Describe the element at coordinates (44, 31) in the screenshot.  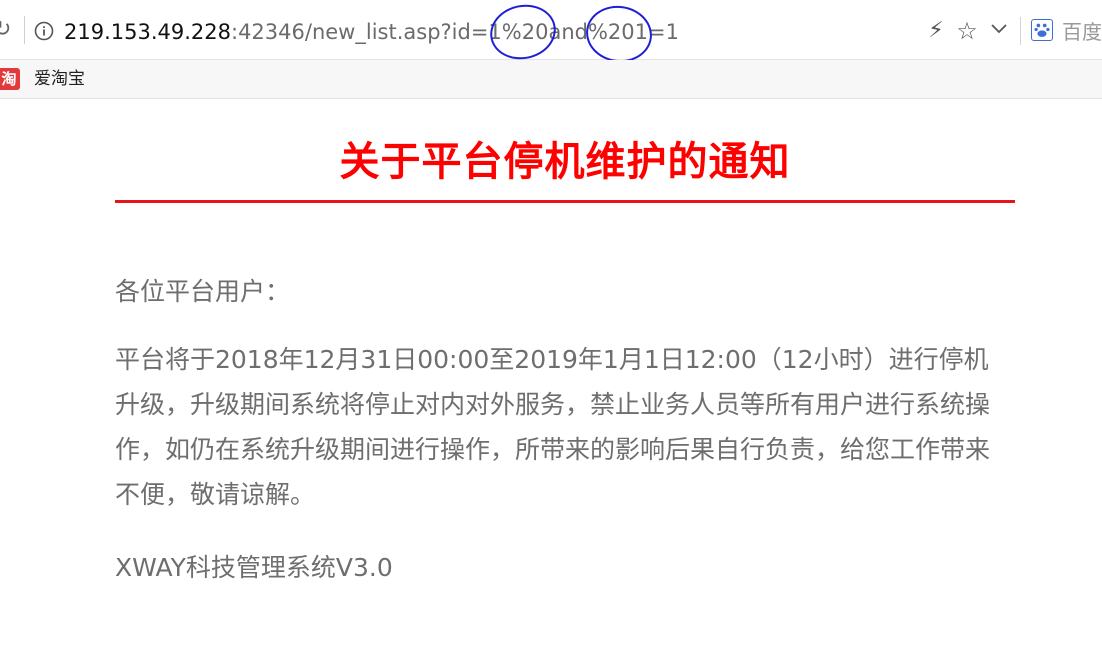
I see `info-icon` at that location.